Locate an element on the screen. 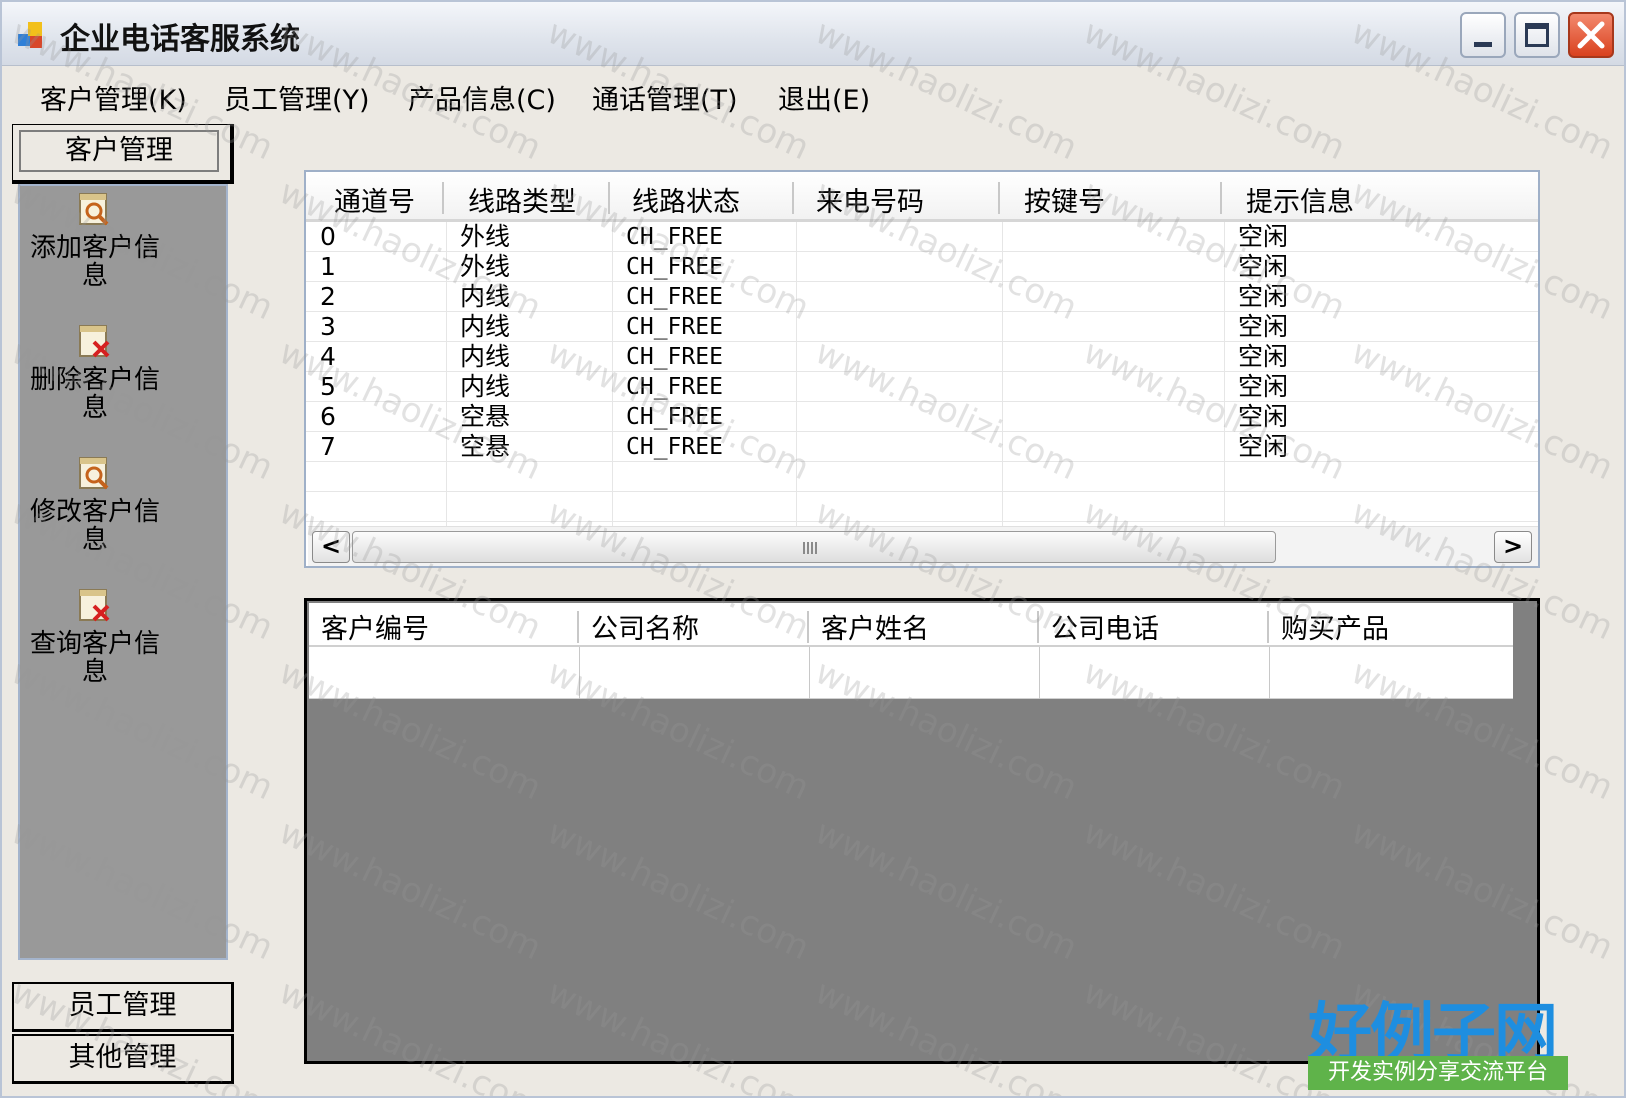 The width and height of the screenshot is (1626, 1098). col-channel: 通道号 is located at coordinates (365, 199).